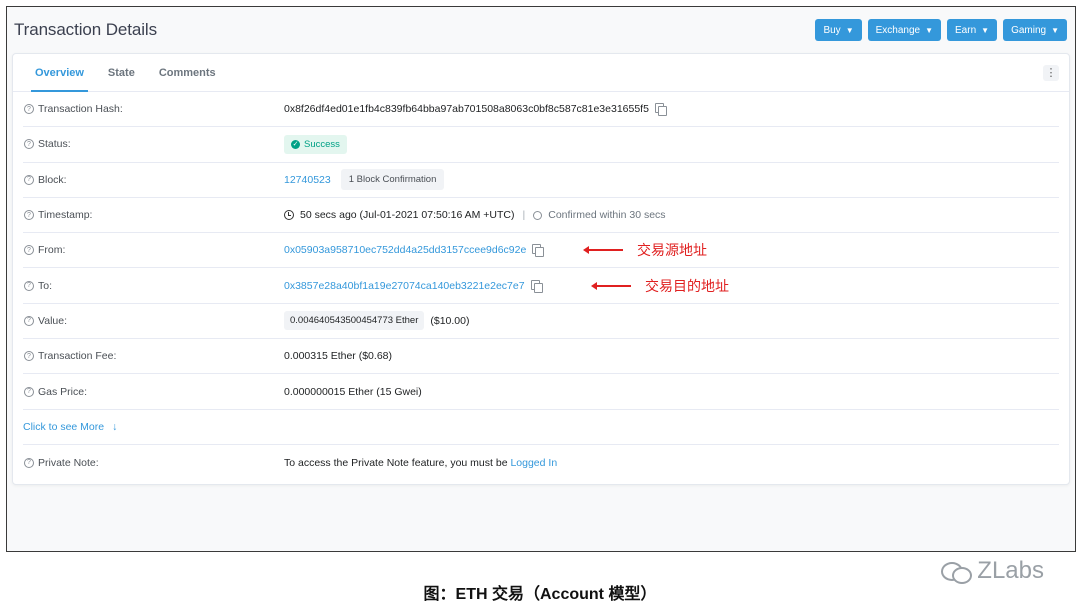 This screenshot has width=1080, height=616. Describe the element at coordinates (54, 144) in the screenshot. I see `status-label: Status:` at that location.